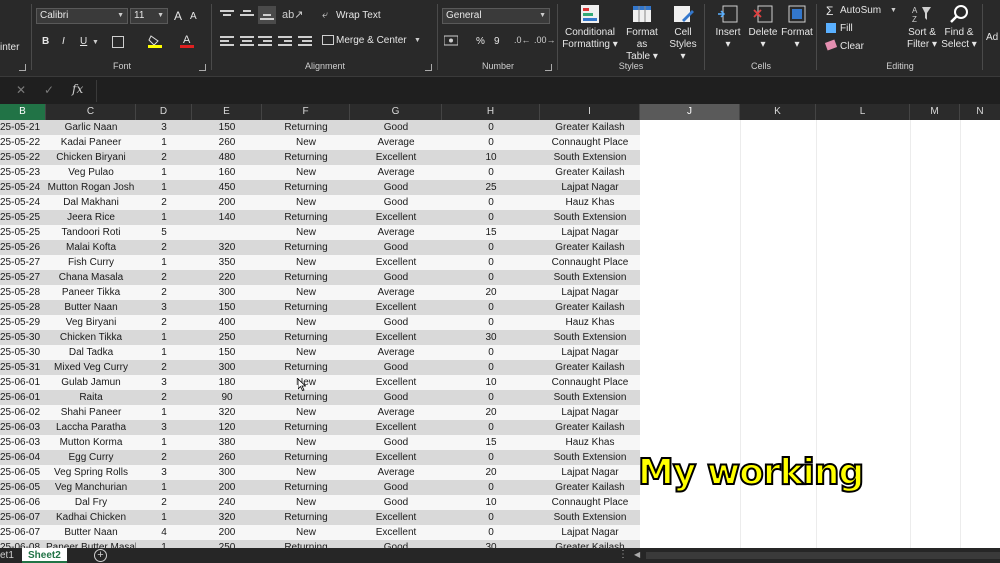  I want to click on cell-item: Mixed Veg Curry, so click(91, 367).